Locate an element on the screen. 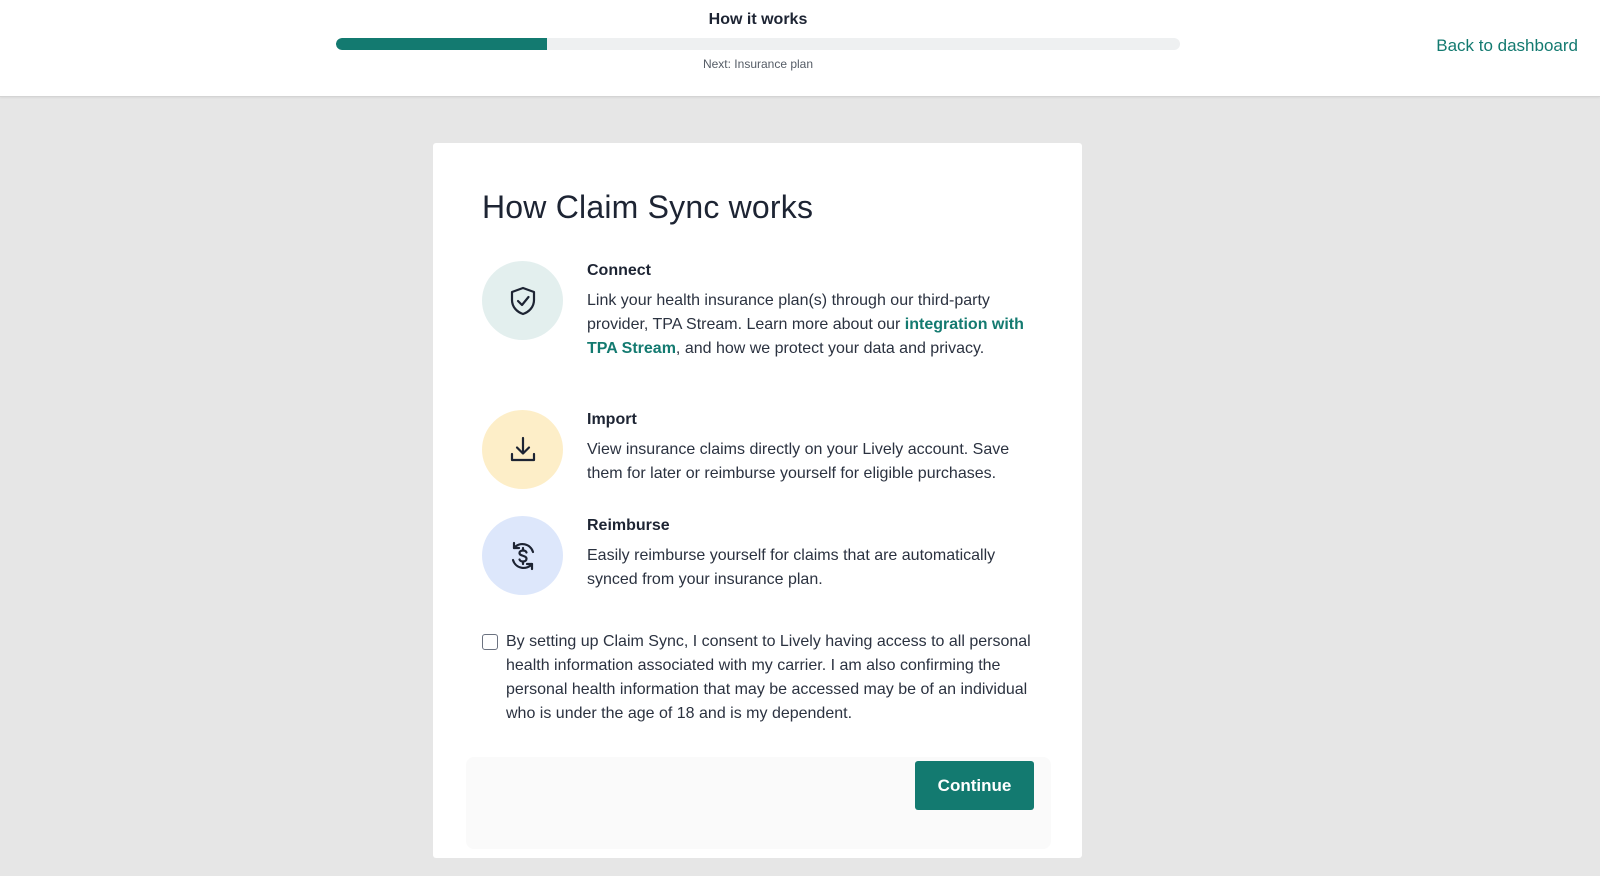 This screenshot has width=1600, height=876. next-step-label: Next: Insurance plan is located at coordinates (758, 64).